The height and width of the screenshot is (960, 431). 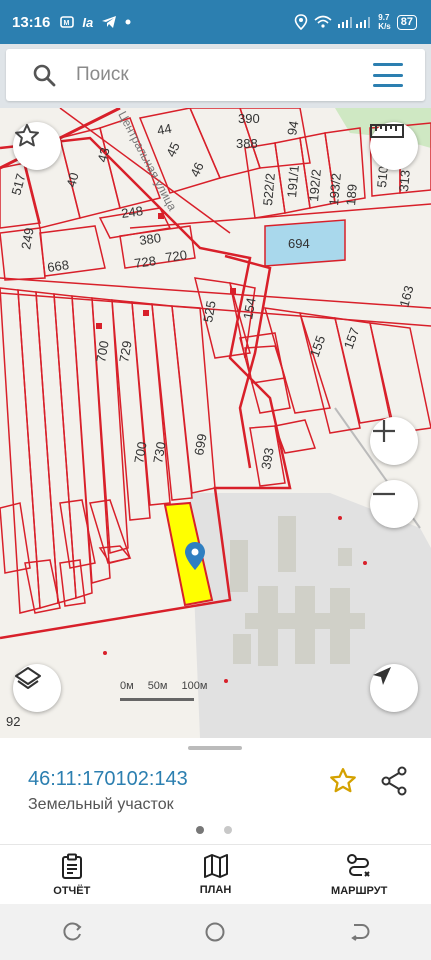 I want to click on parcel-label: 249, so click(x=27, y=239).